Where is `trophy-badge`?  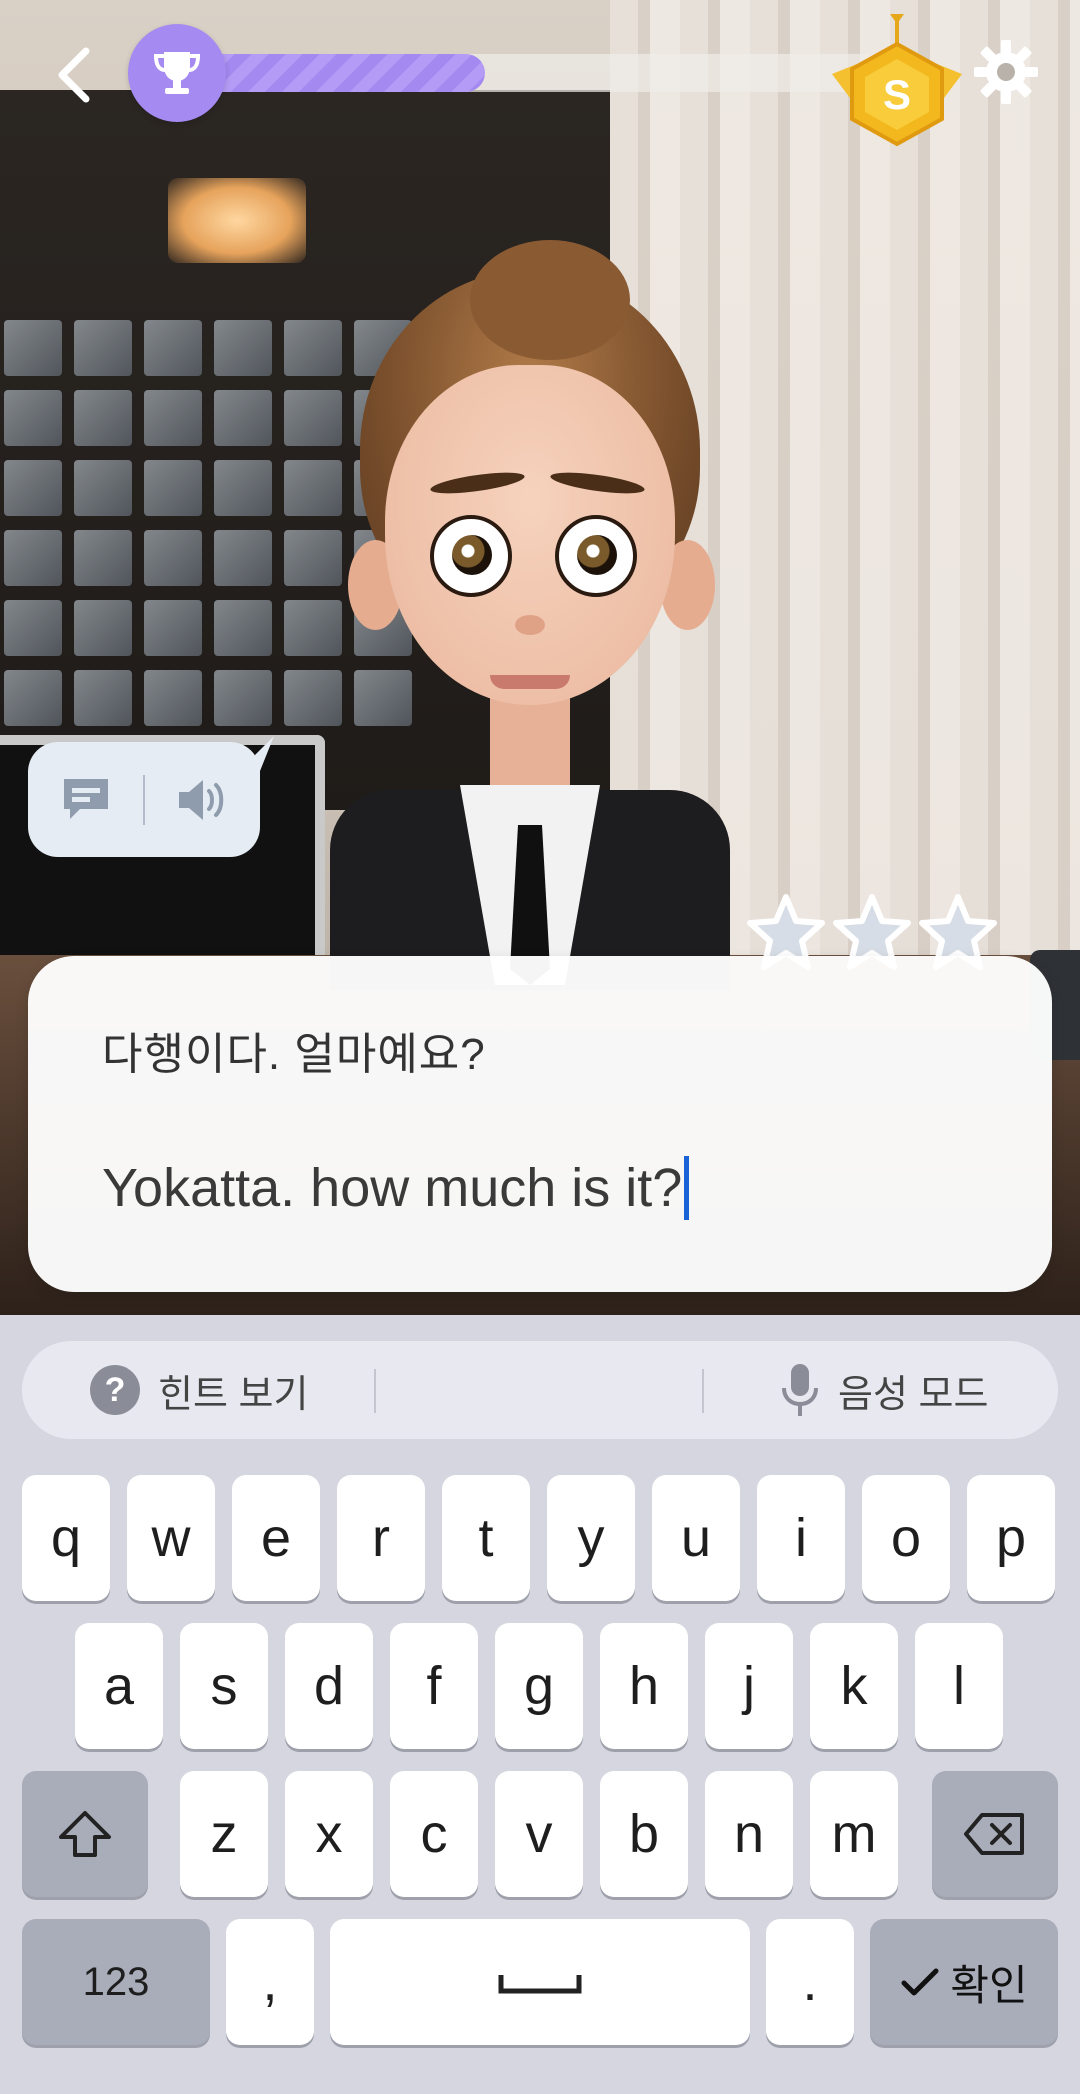 trophy-badge is located at coordinates (177, 73).